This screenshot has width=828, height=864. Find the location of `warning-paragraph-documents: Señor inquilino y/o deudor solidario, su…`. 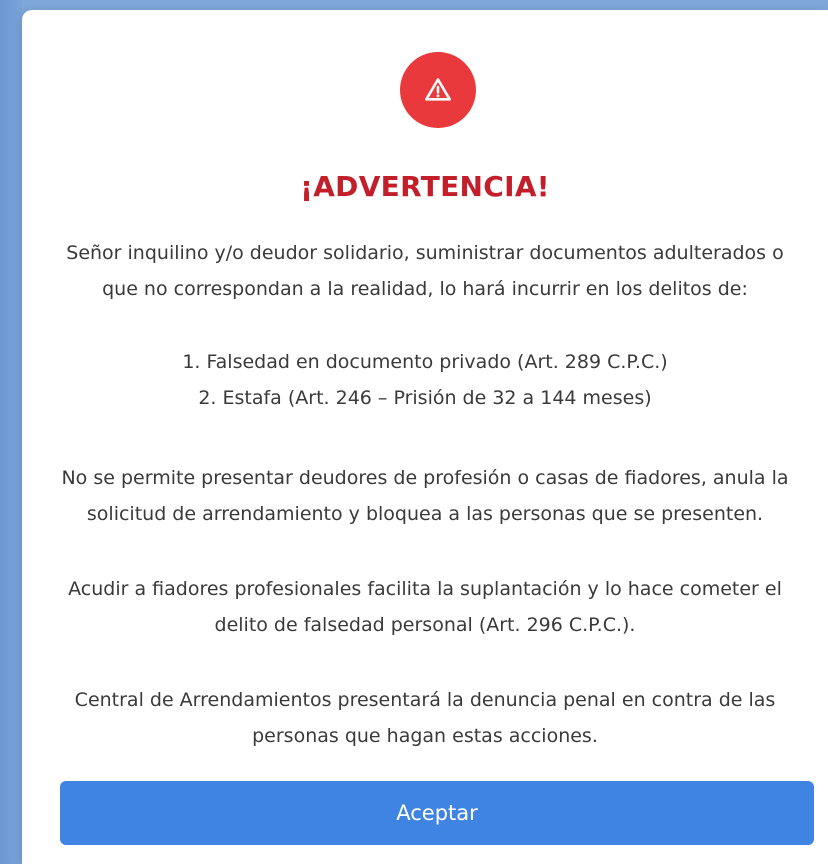

warning-paragraph-documents: Señor inquilino y/o deudor solidario, su… is located at coordinates (425, 271).